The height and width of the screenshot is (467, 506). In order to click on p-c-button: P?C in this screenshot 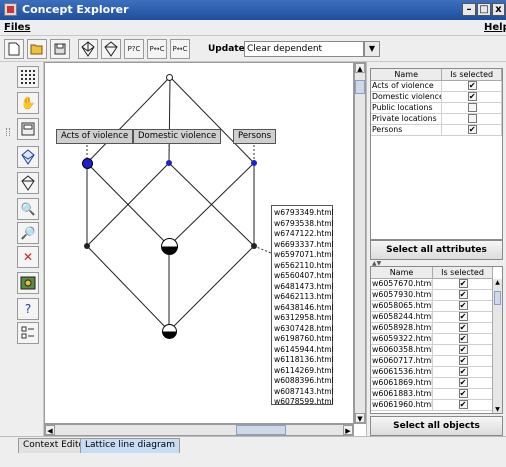, I will do `click(134, 49)`.